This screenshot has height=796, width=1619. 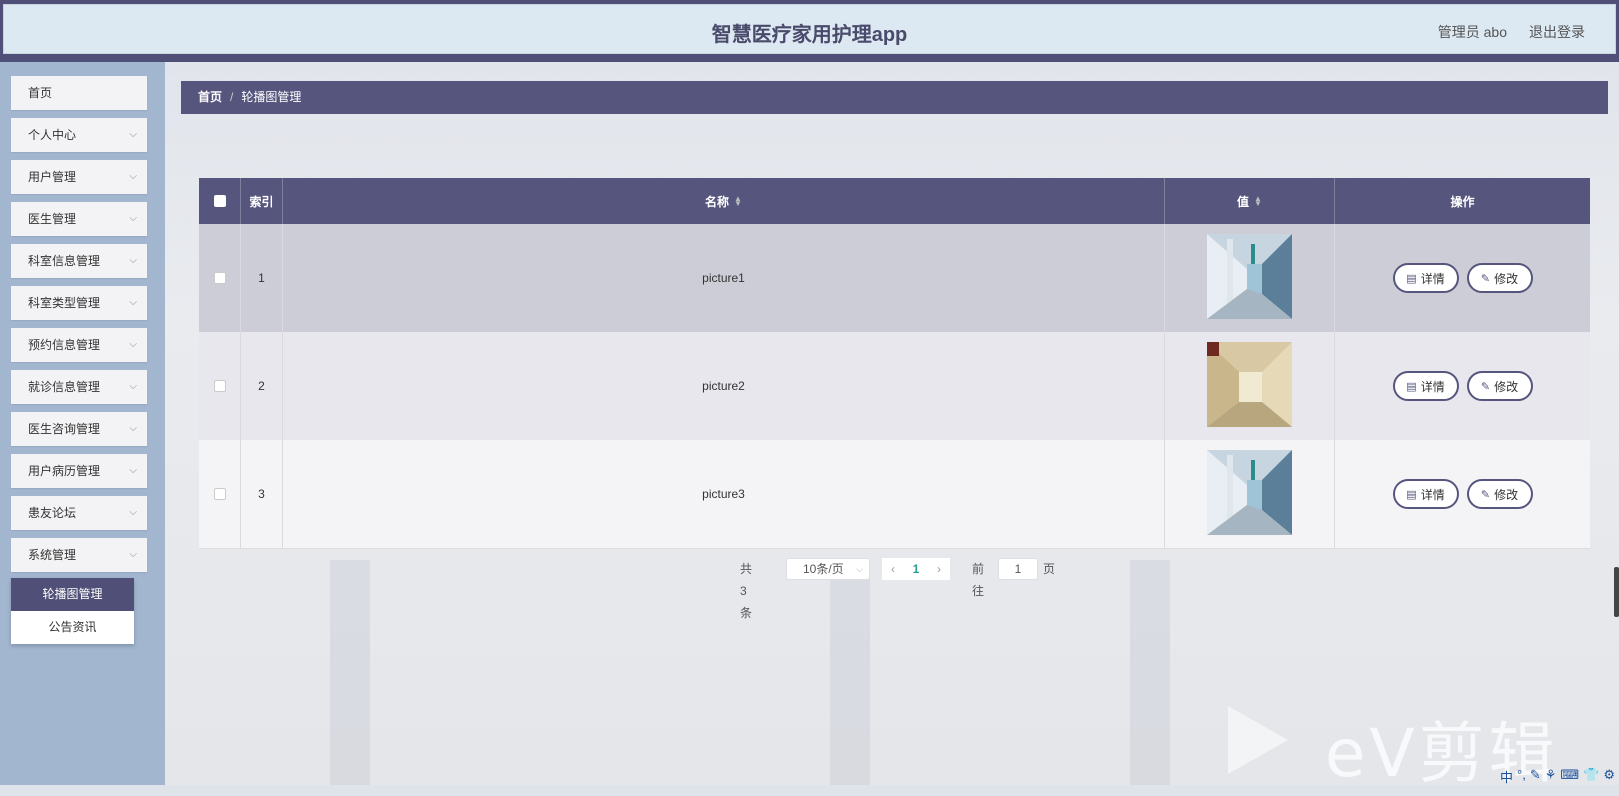 What do you see at coordinates (40, 93) in the screenshot?
I see `sidebar-item-label: 首页` at bounding box center [40, 93].